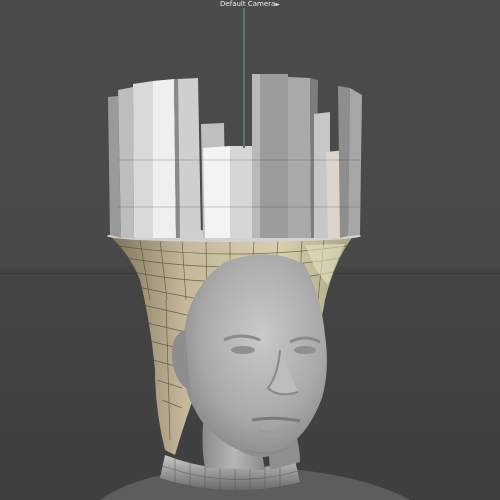  I want to click on camera-label-text: Default Camera, so click(248, 4).